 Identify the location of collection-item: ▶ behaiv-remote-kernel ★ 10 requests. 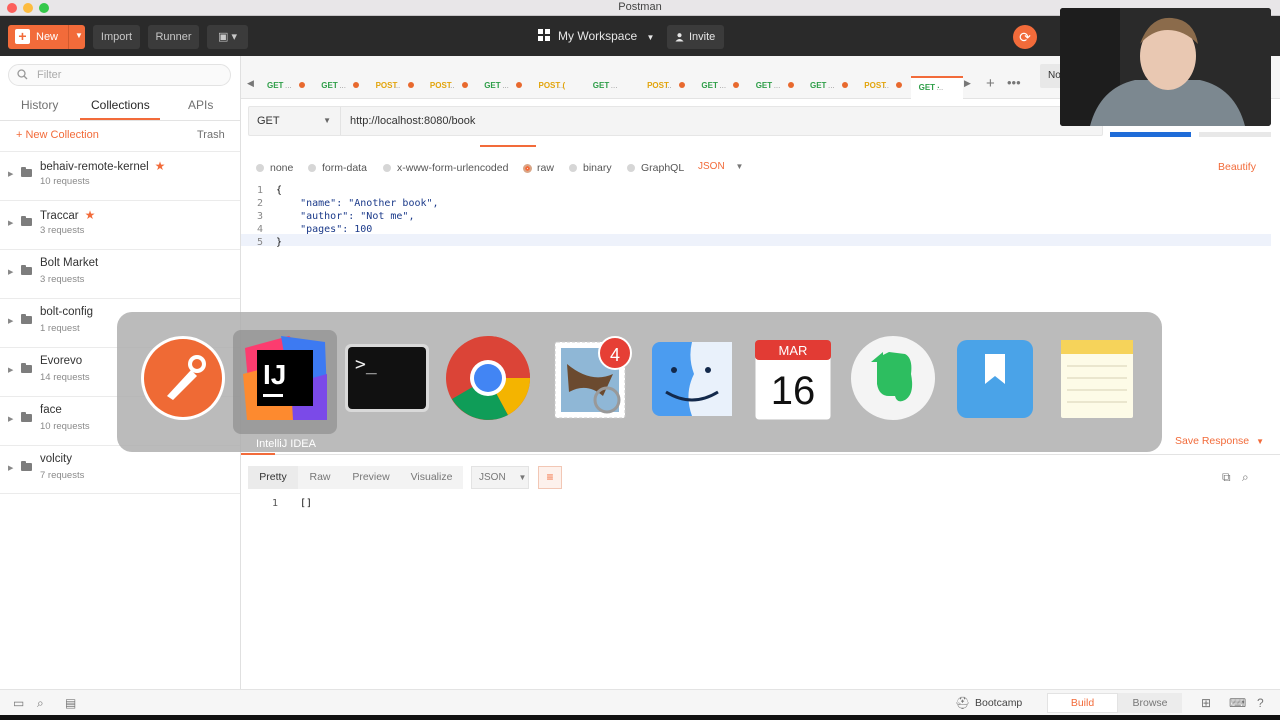
(120, 175).